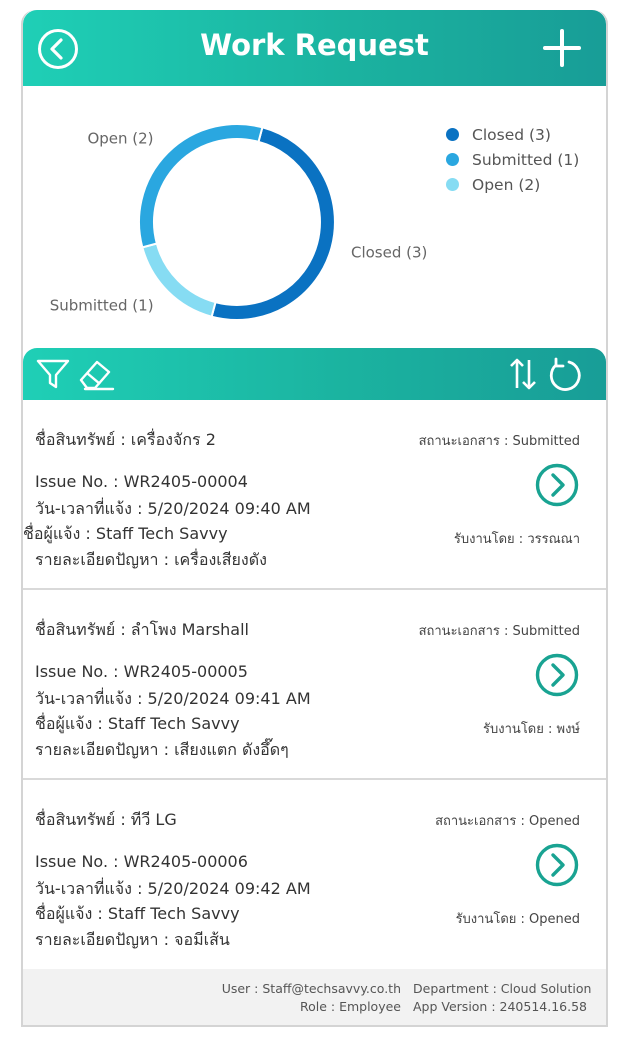  I want to click on problem-detail: รายละเอียดปัญหา : จอมีเส้น, so click(132, 939).